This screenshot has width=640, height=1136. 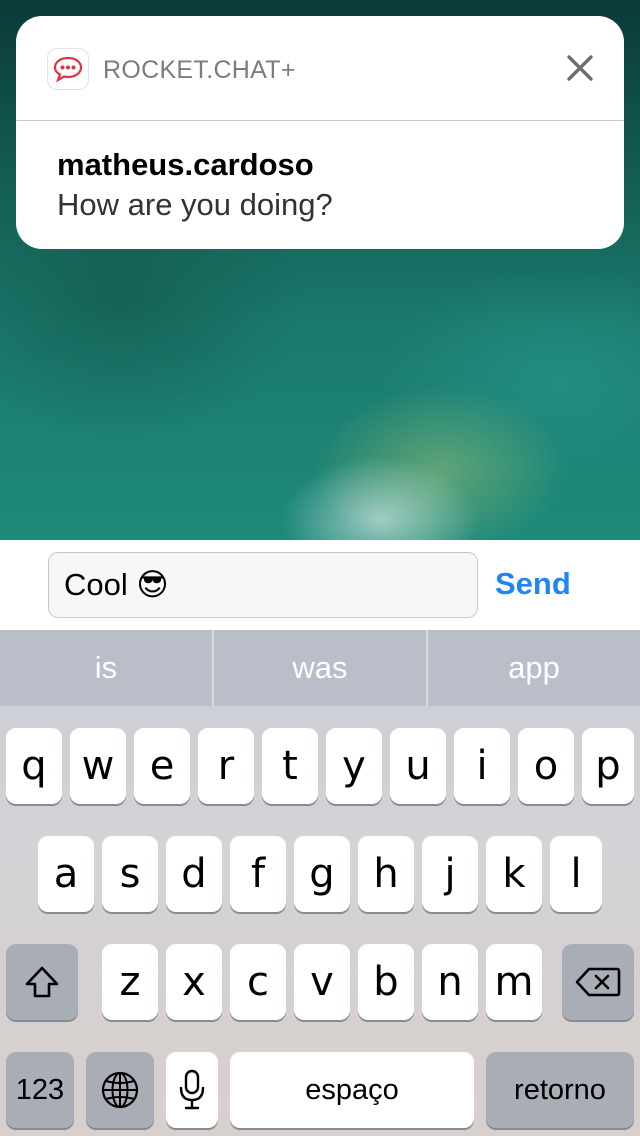 I want to click on key-j: j, so click(x=450, y=874).